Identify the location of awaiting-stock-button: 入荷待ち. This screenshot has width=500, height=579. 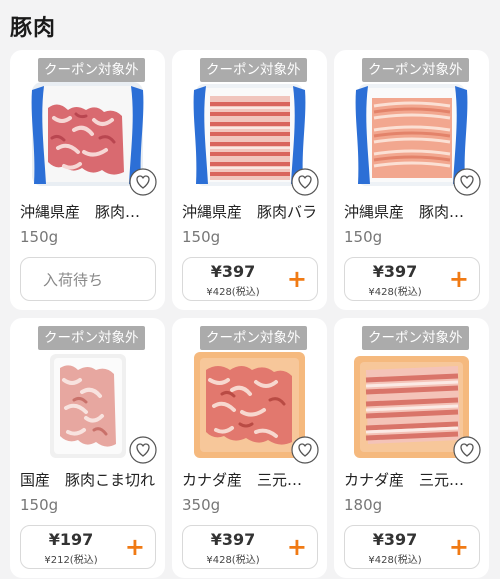
(88, 279).